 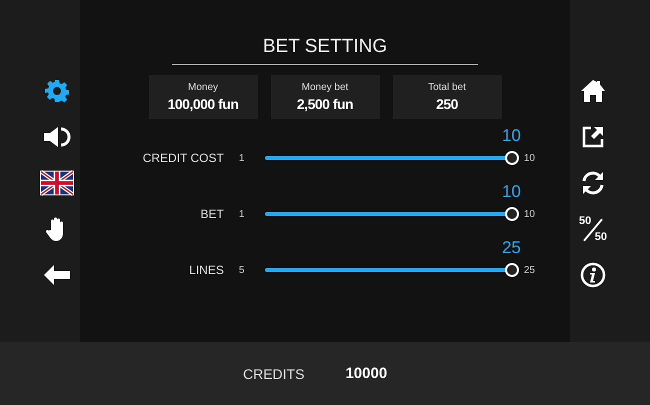 I want to click on min-value: 5, so click(x=242, y=270).